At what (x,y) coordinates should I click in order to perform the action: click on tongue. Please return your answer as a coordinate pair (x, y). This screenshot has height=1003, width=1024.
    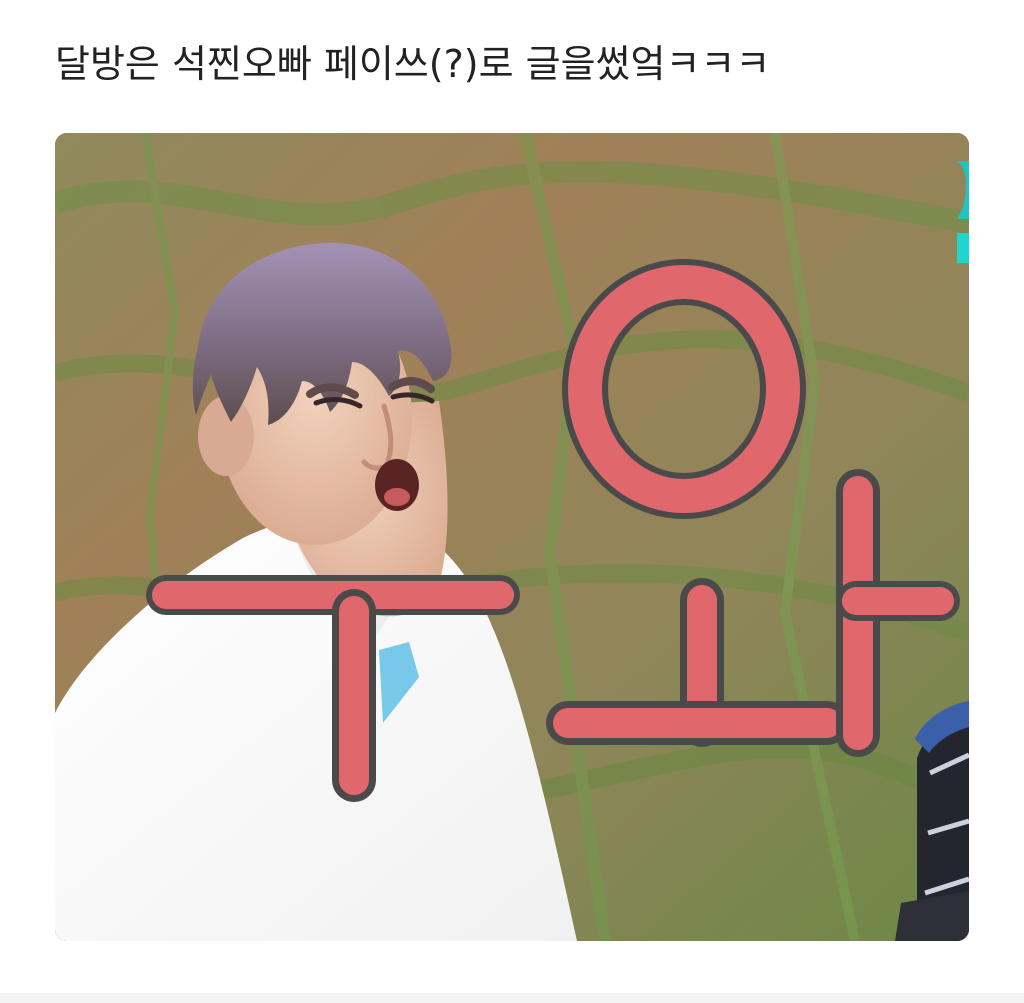
    Looking at the image, I should click on (397, 497).